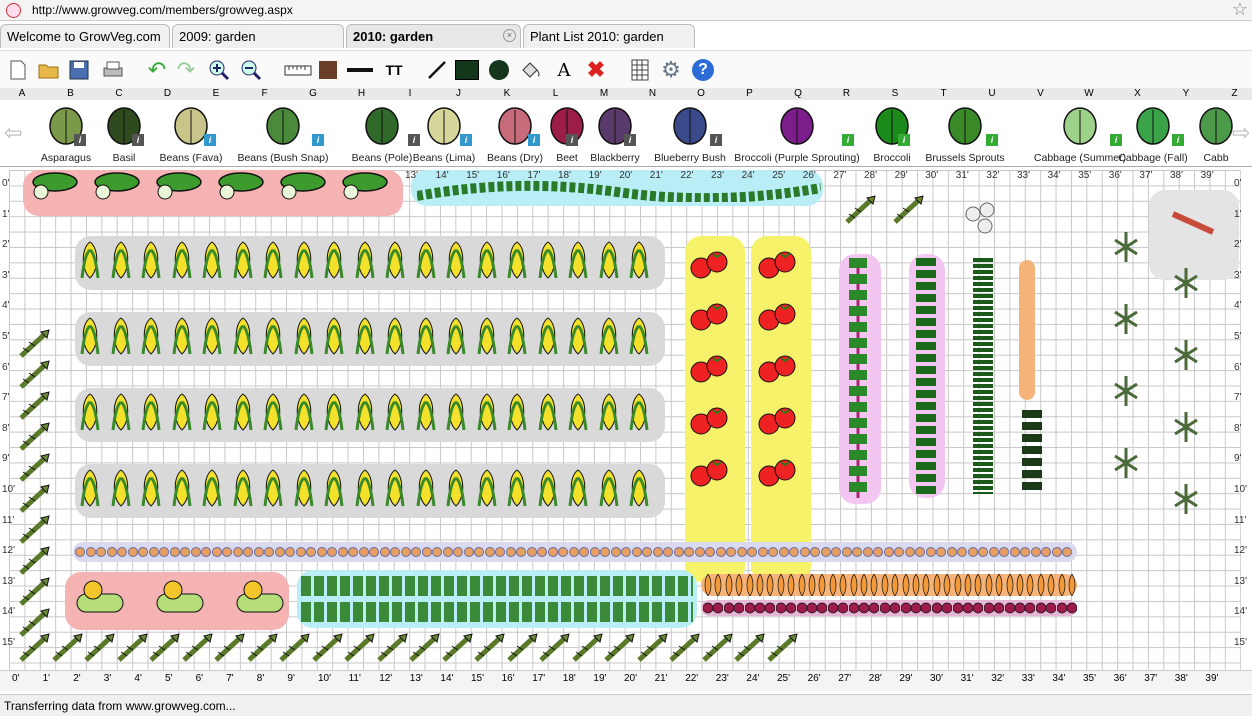 This screenshot has height=717, width=1252. I want to click on garlic-plant, so click(983, 219).